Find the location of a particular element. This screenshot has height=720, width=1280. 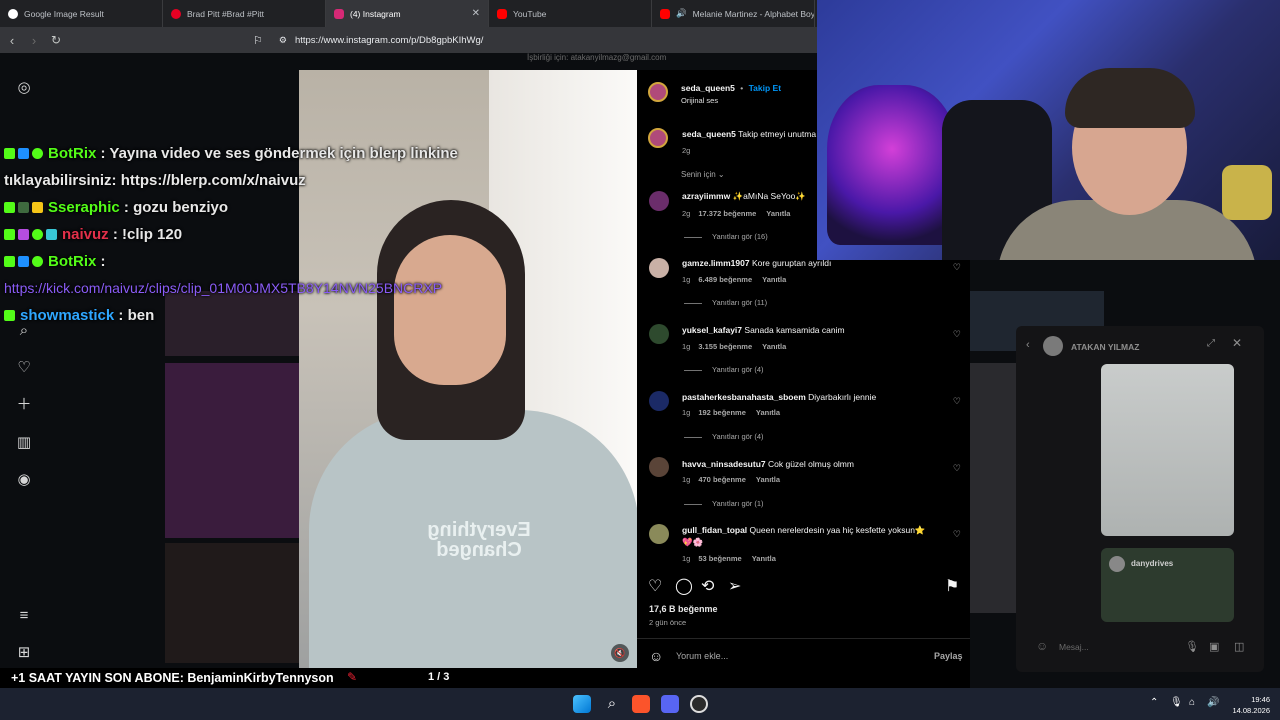

close-icon: ✕ is located at coordinates (1237, 343).